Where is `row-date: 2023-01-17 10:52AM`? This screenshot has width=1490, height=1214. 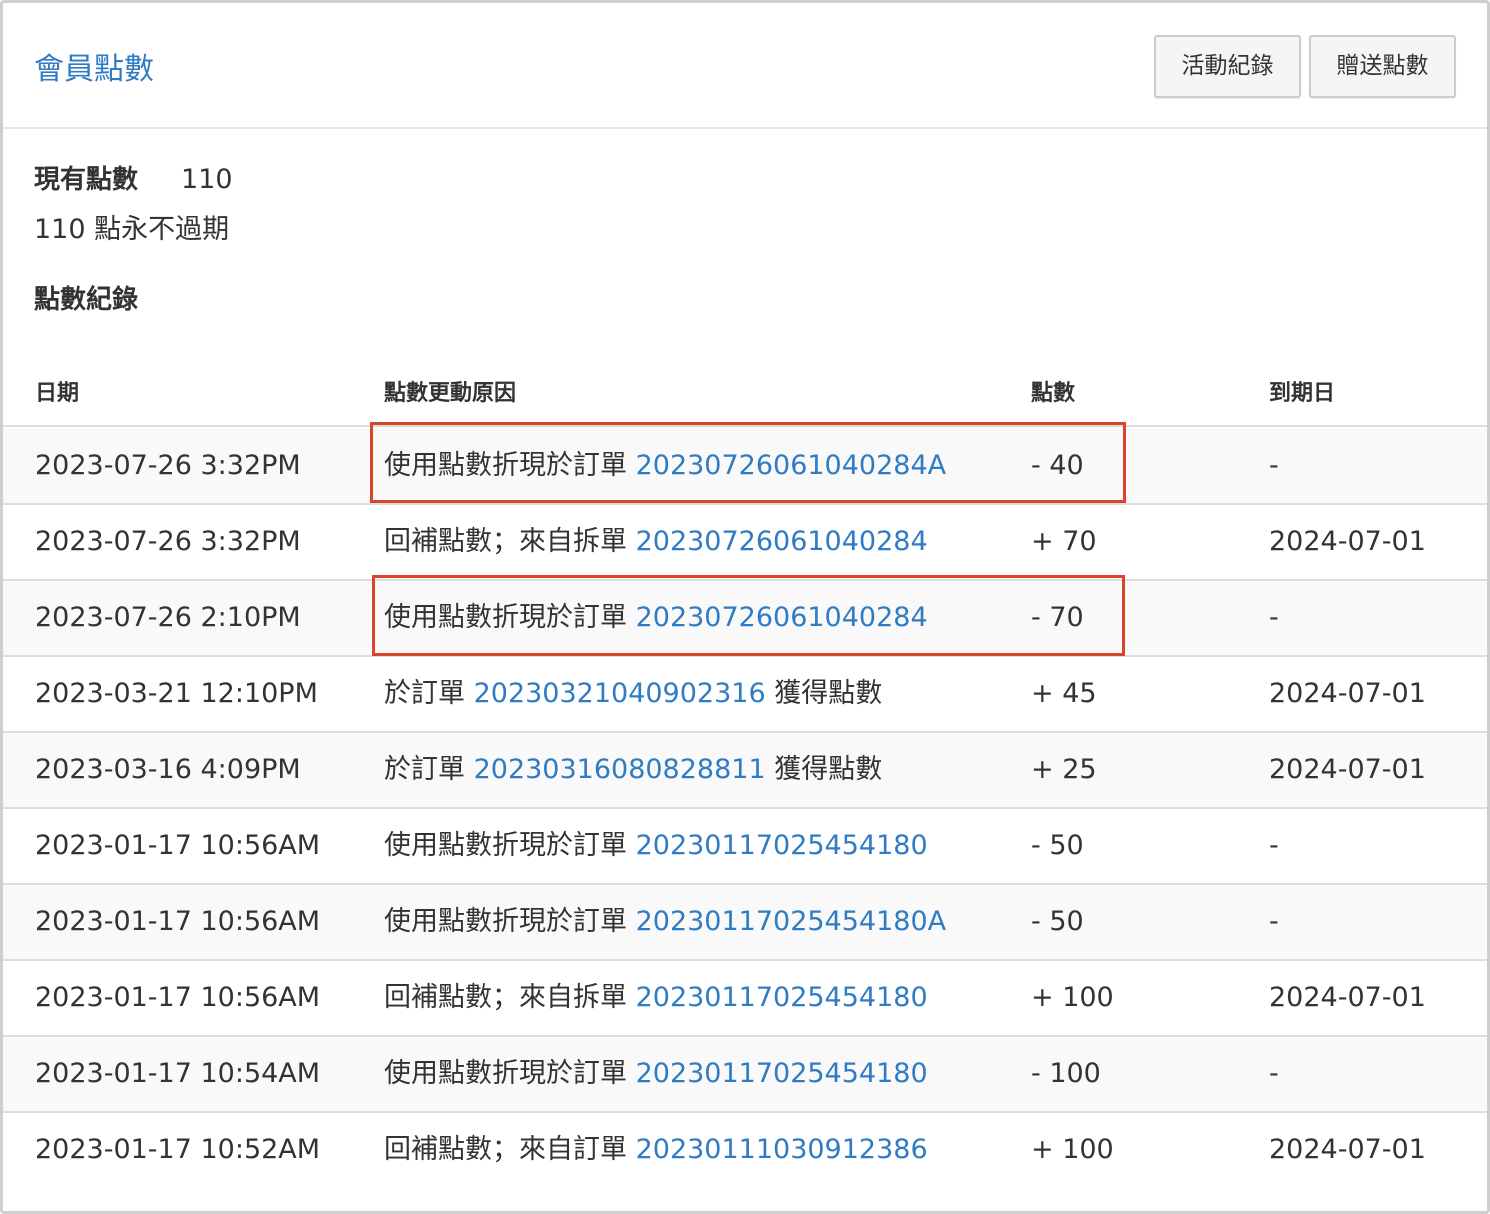 row-date: 2023-01-17 10:52AM is located at coordinates (178, 1149).